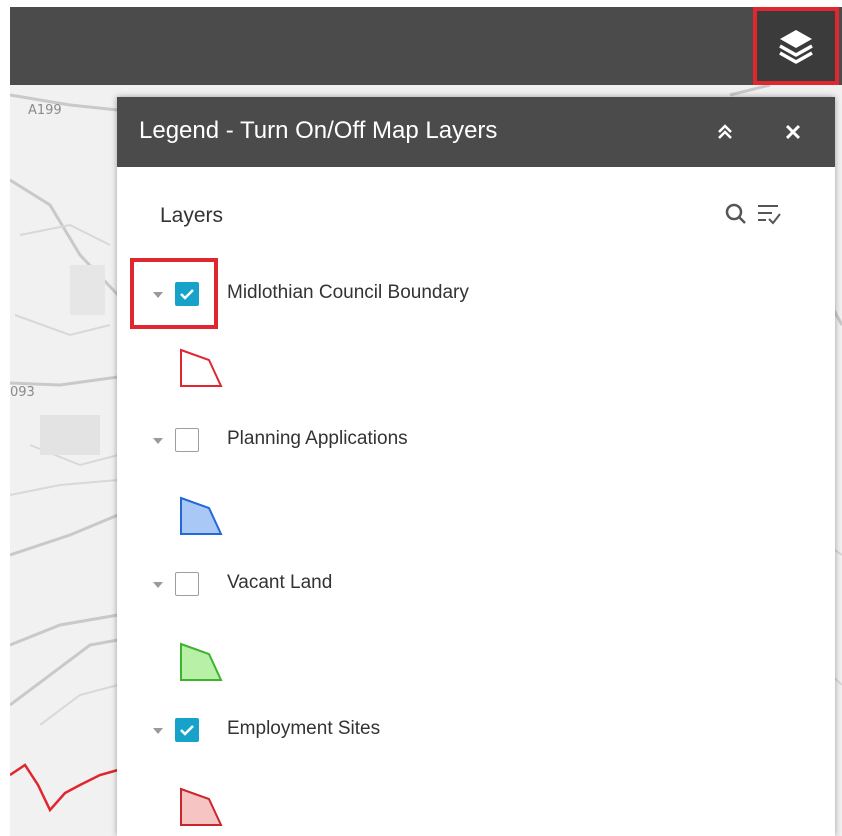 This screenshot has width=842, height=836. Describe the element at coordinates (279, 583) in the screenshot. I see `layer-label: Vacant Land` at that location.